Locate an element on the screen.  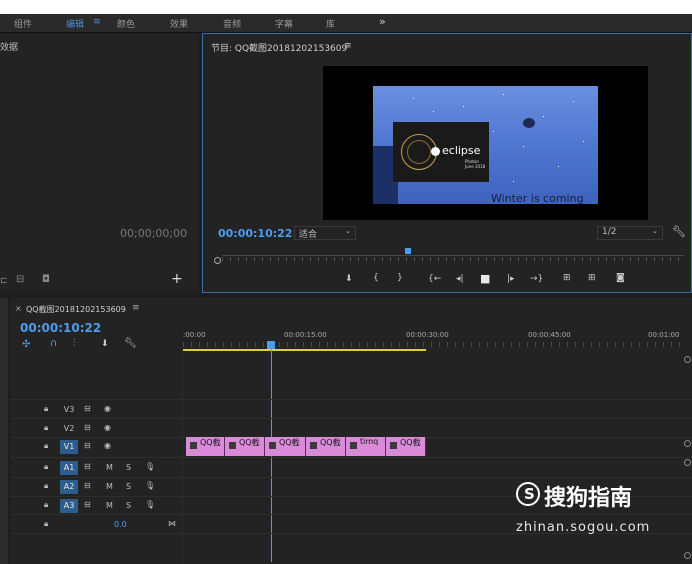
stop-icon: ■ is located at coordinates (485, 278).